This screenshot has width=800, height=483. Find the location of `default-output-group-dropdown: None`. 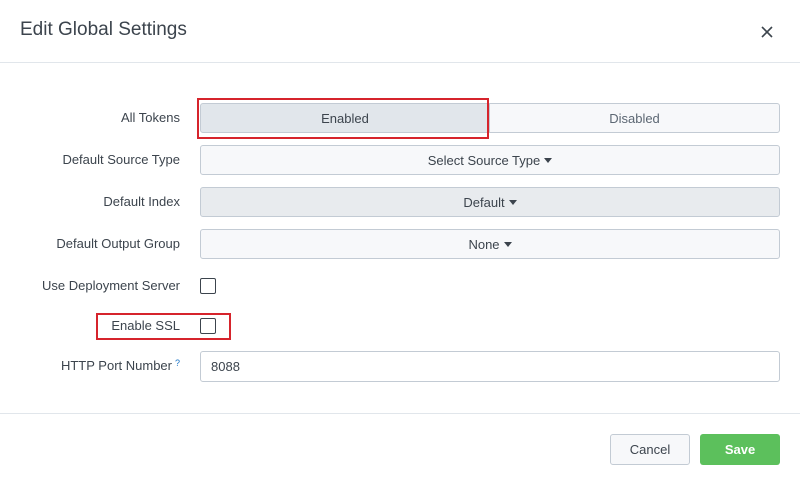

default-output-group-dropdown: None is located at coordinates (490, 244).